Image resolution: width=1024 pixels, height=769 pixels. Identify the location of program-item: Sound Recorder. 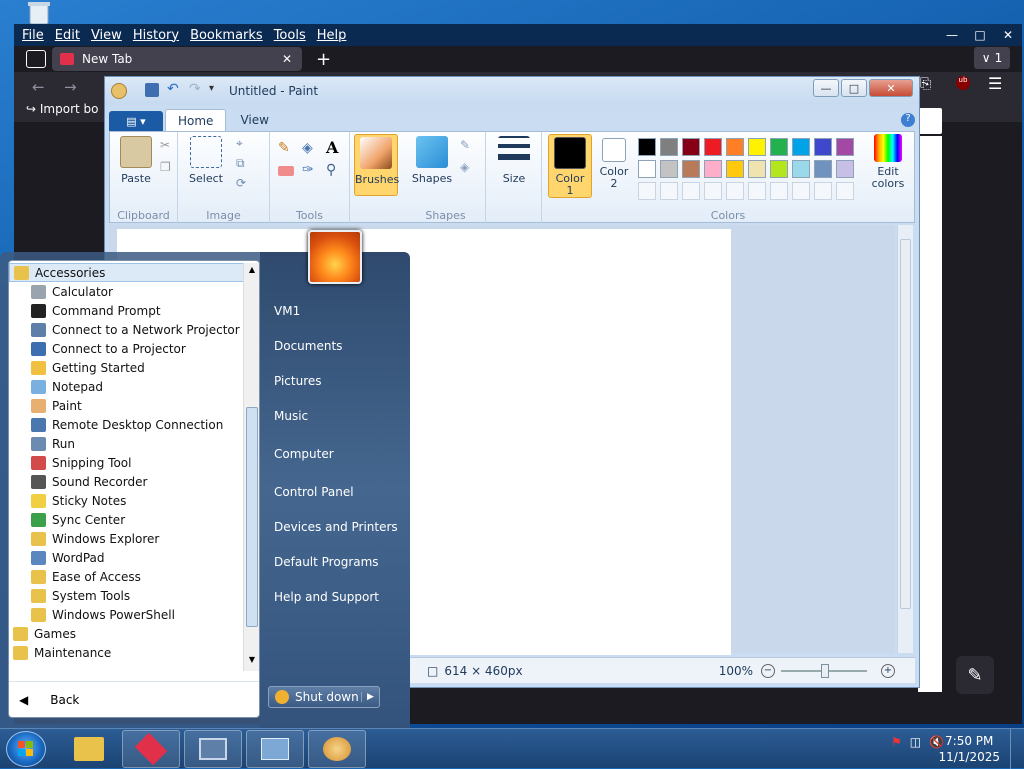
(127, 481).